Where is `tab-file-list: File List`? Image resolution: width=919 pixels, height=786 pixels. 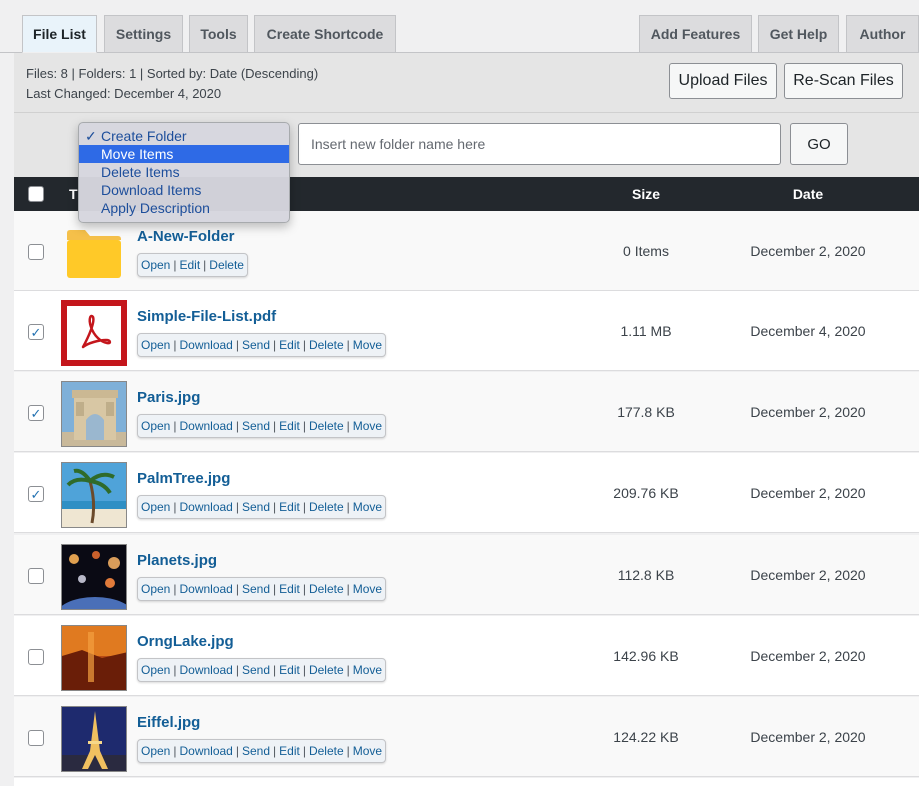
tab-file-list: File List is located at coordinates (59, 34).